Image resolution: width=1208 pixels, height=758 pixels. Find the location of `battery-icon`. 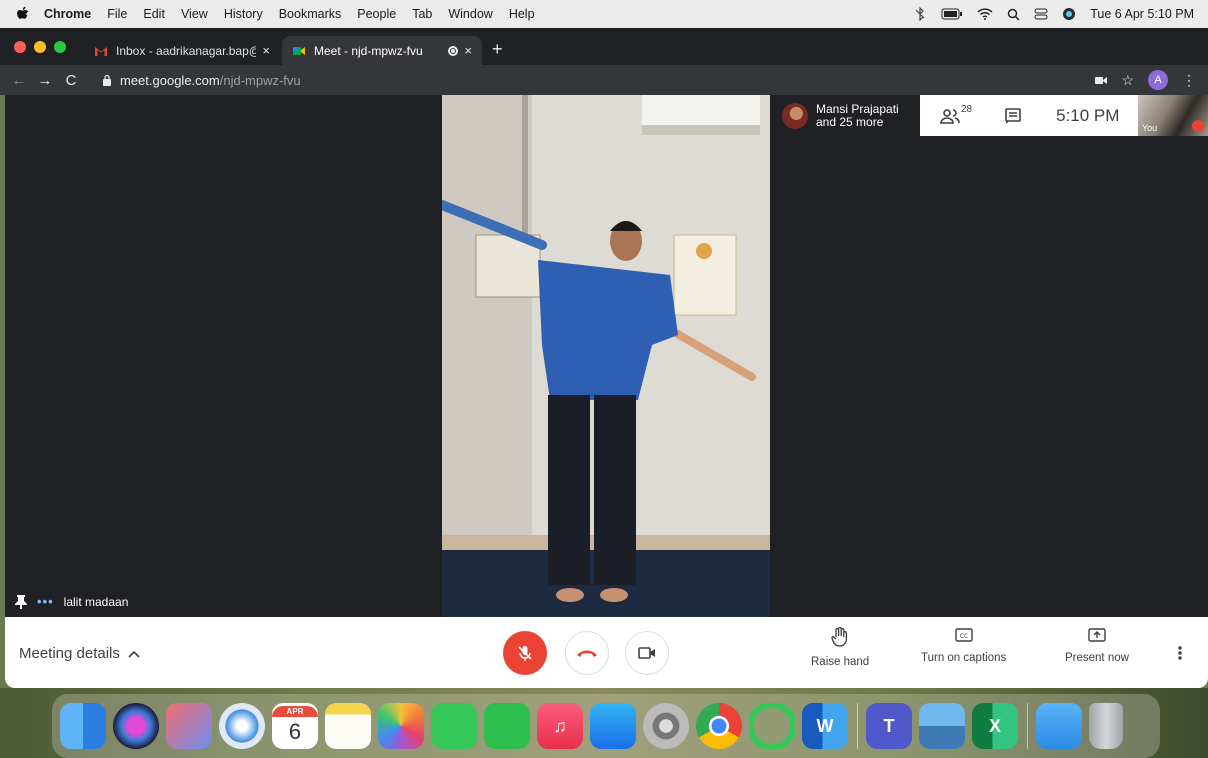

battery-icon is located at coordinates (952, 14).